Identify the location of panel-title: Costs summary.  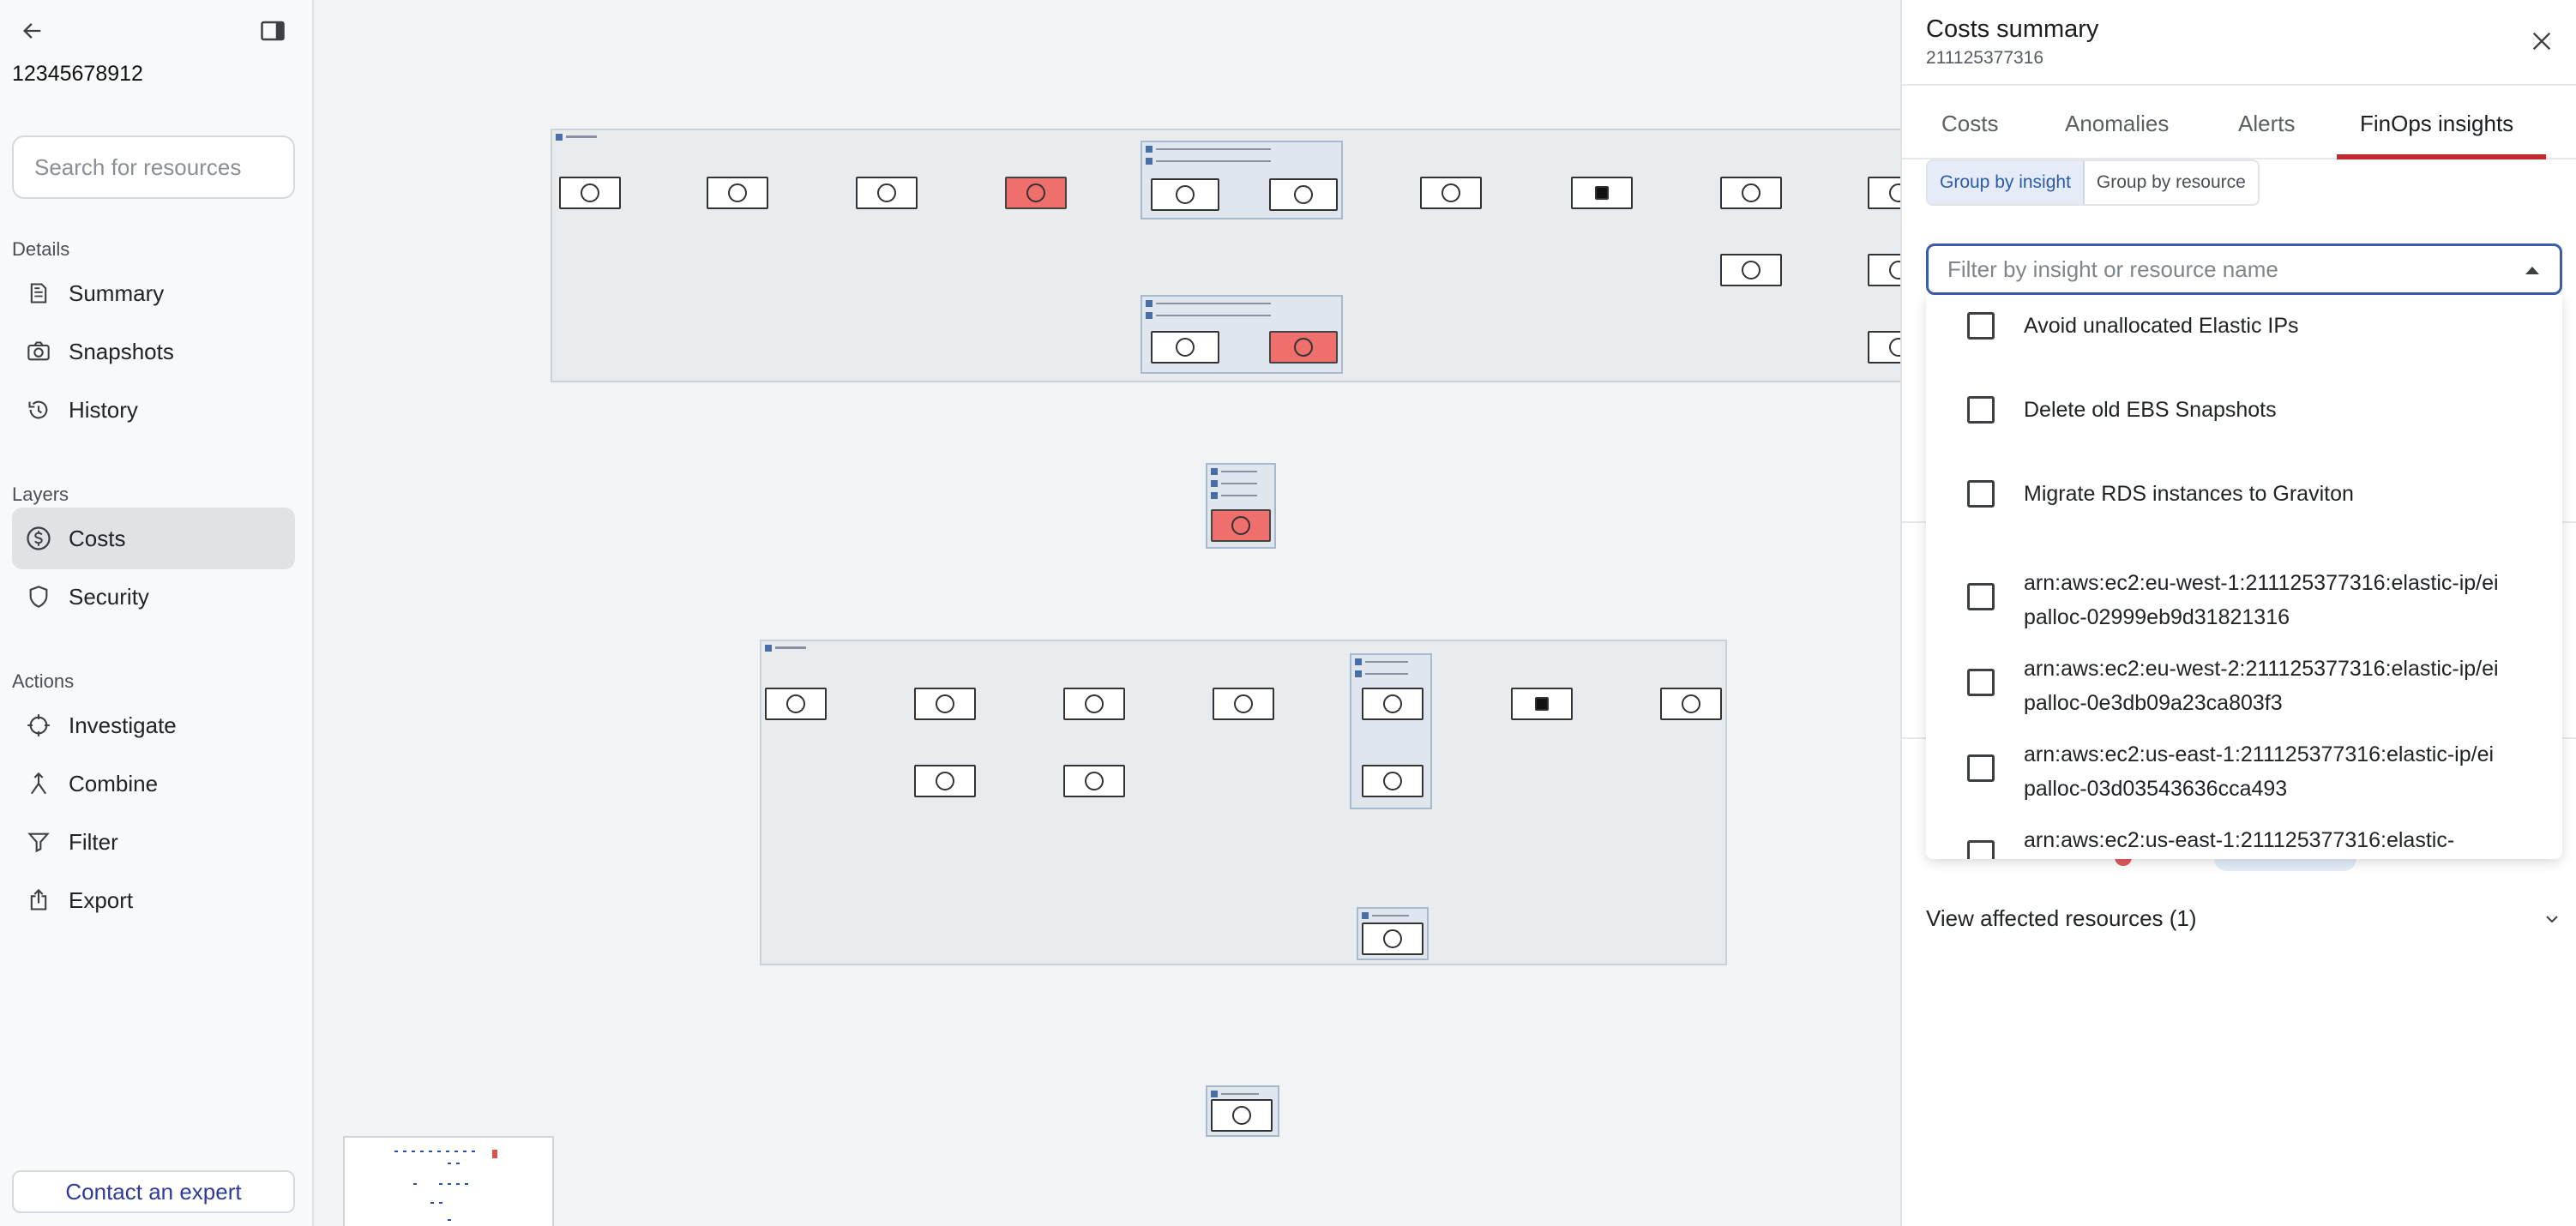
(2012, 29).